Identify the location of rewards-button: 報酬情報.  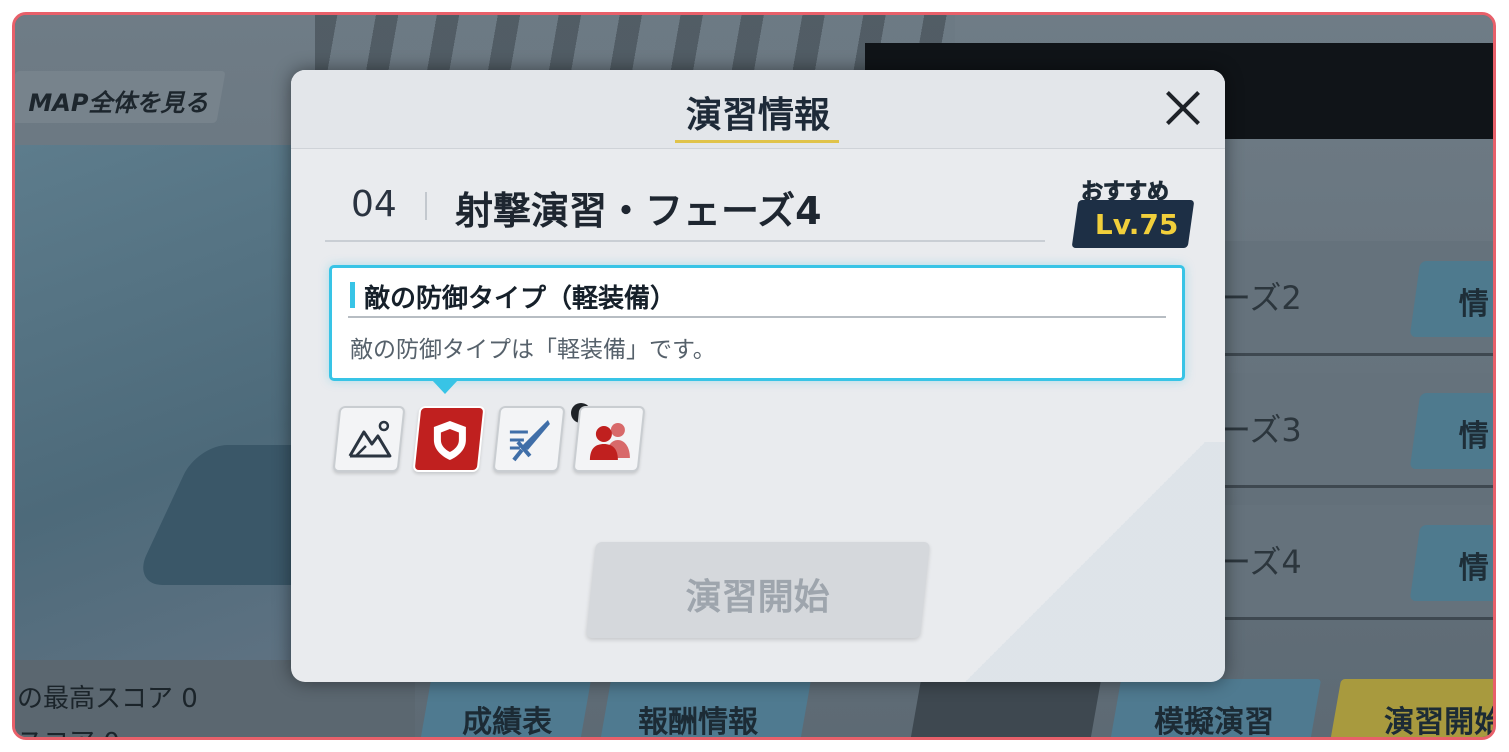
(705, 709).